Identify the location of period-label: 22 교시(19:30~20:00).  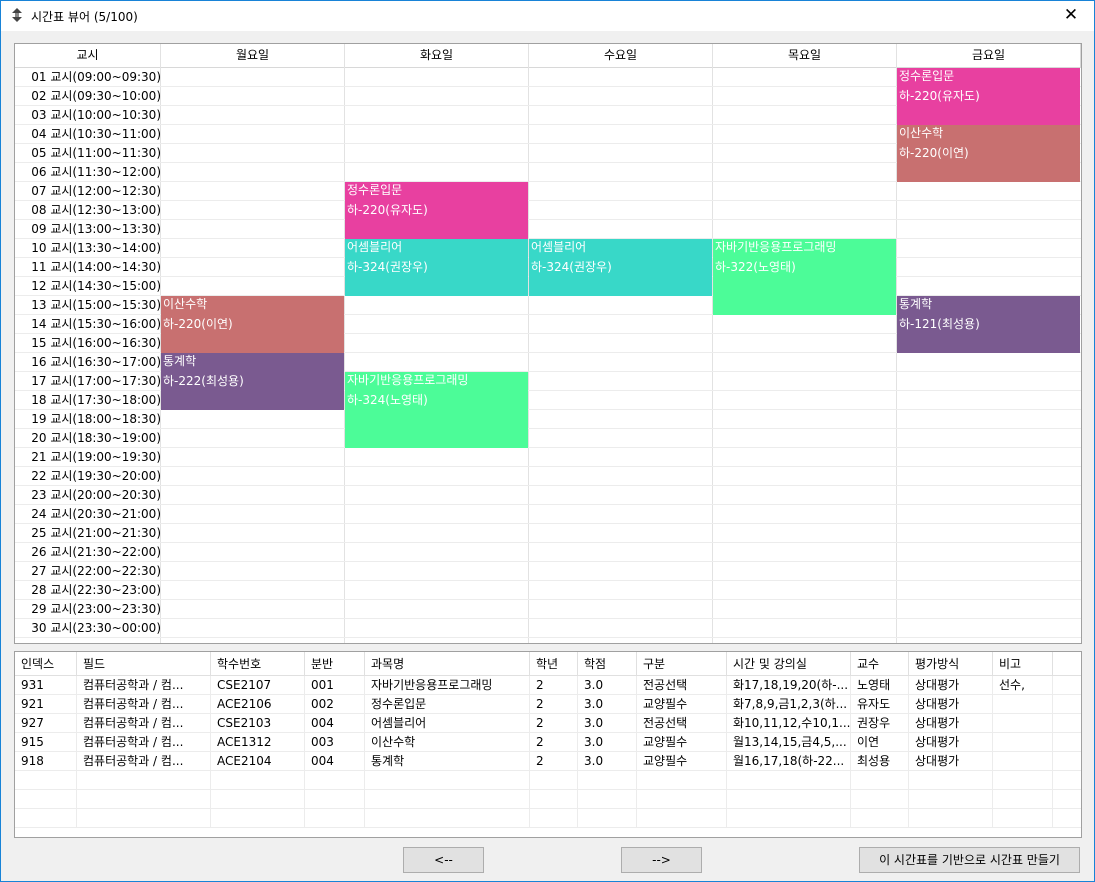
(96, 476).